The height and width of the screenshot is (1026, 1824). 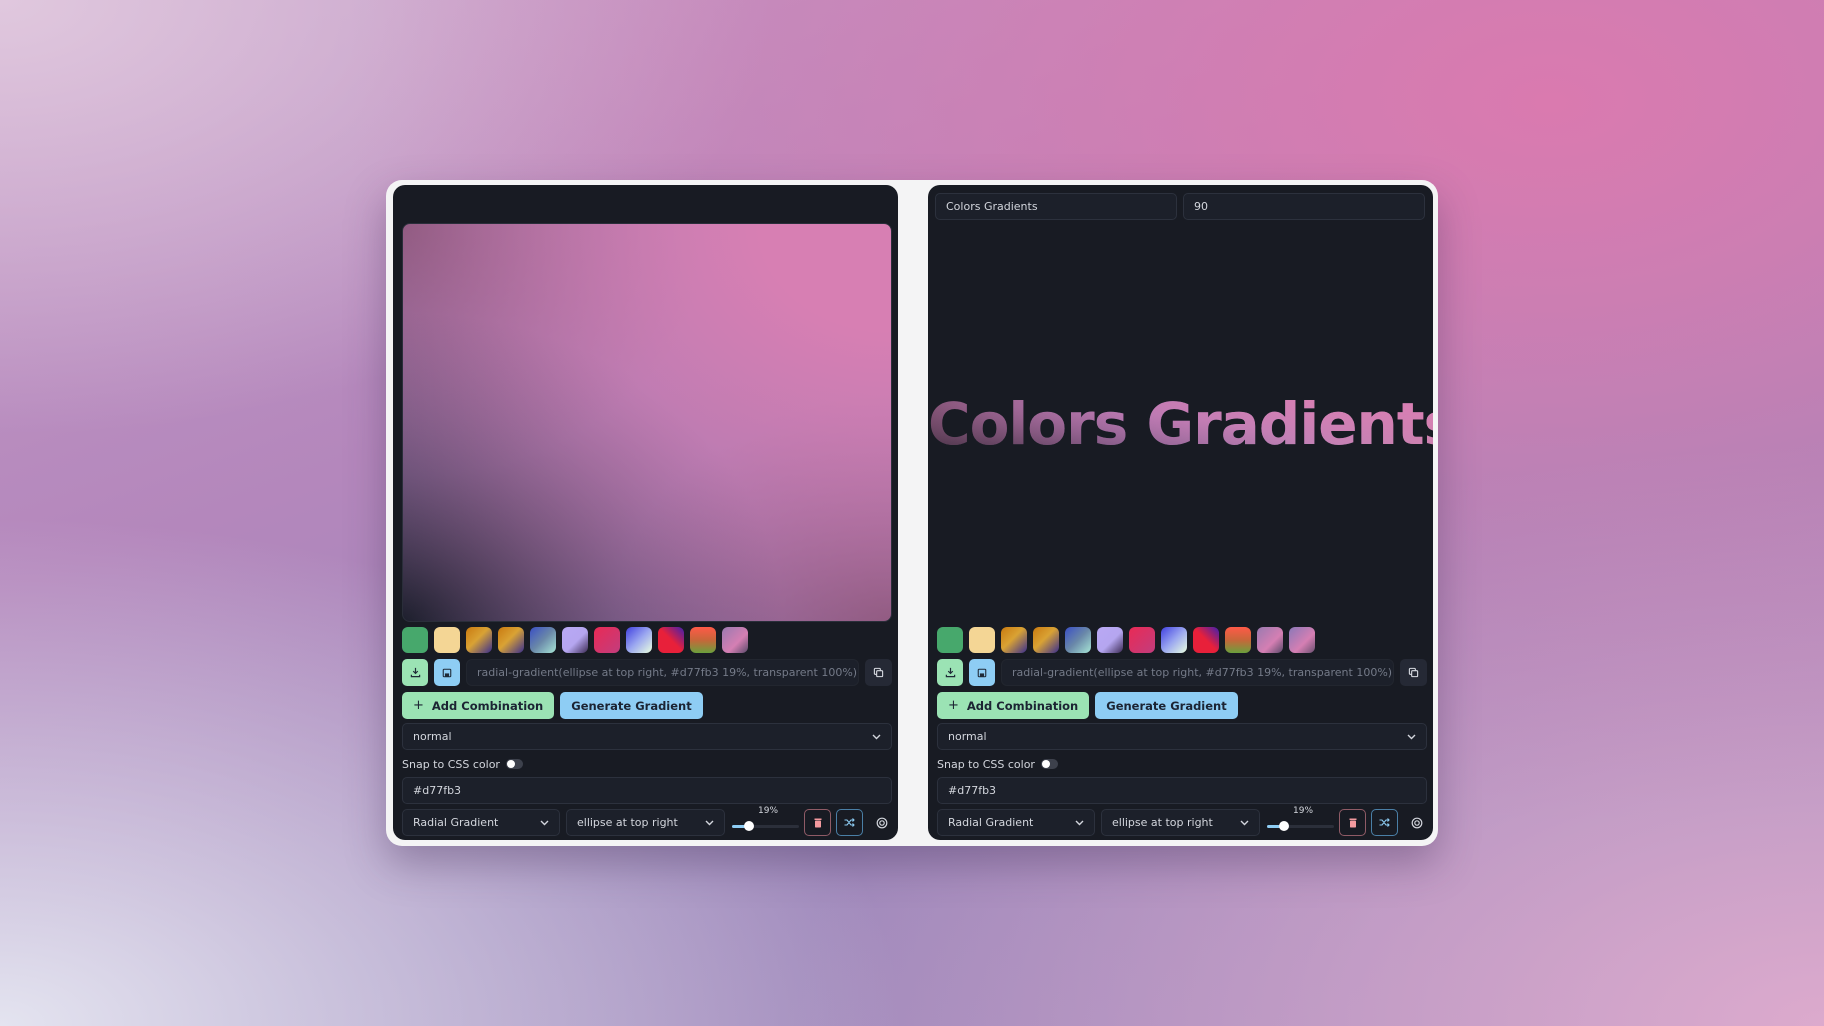 What do you see at coordinates (418, 705) in the screenshot?
I see `plus-icon: +` at bounding box center [418, 705].